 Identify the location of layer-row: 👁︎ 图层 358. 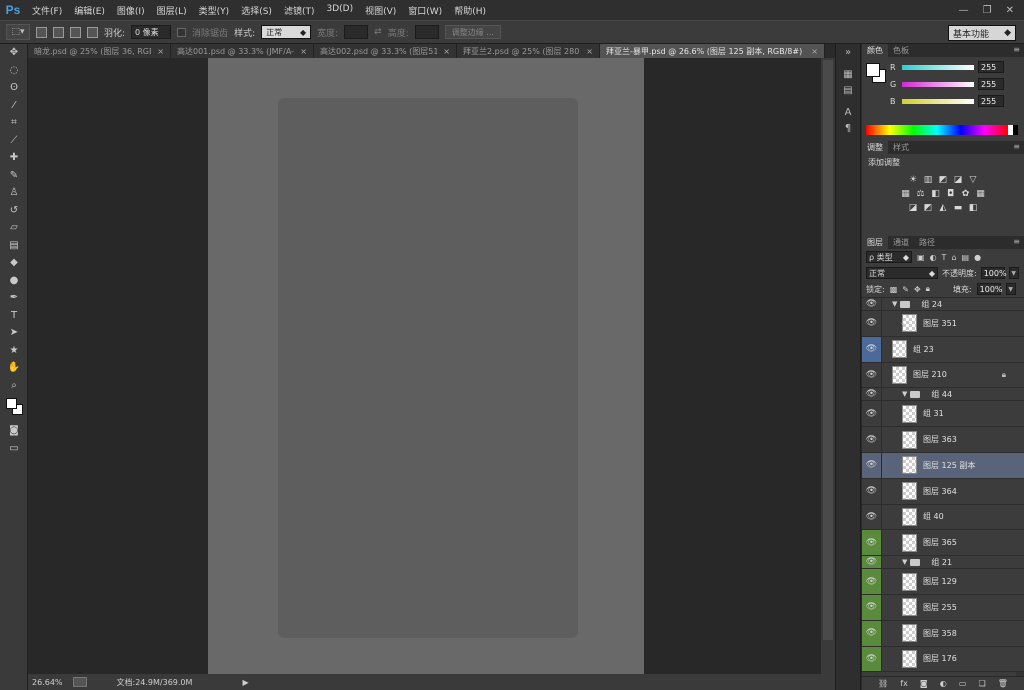
(943, 633).